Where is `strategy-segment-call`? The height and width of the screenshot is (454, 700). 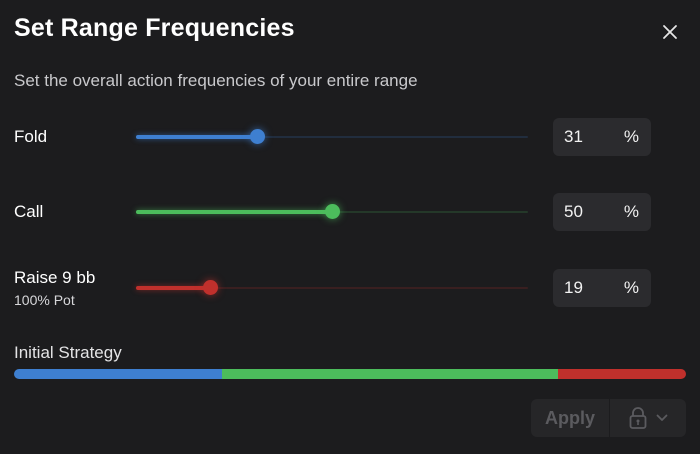 strategy-segment-call is located at coordinates (390, 374).